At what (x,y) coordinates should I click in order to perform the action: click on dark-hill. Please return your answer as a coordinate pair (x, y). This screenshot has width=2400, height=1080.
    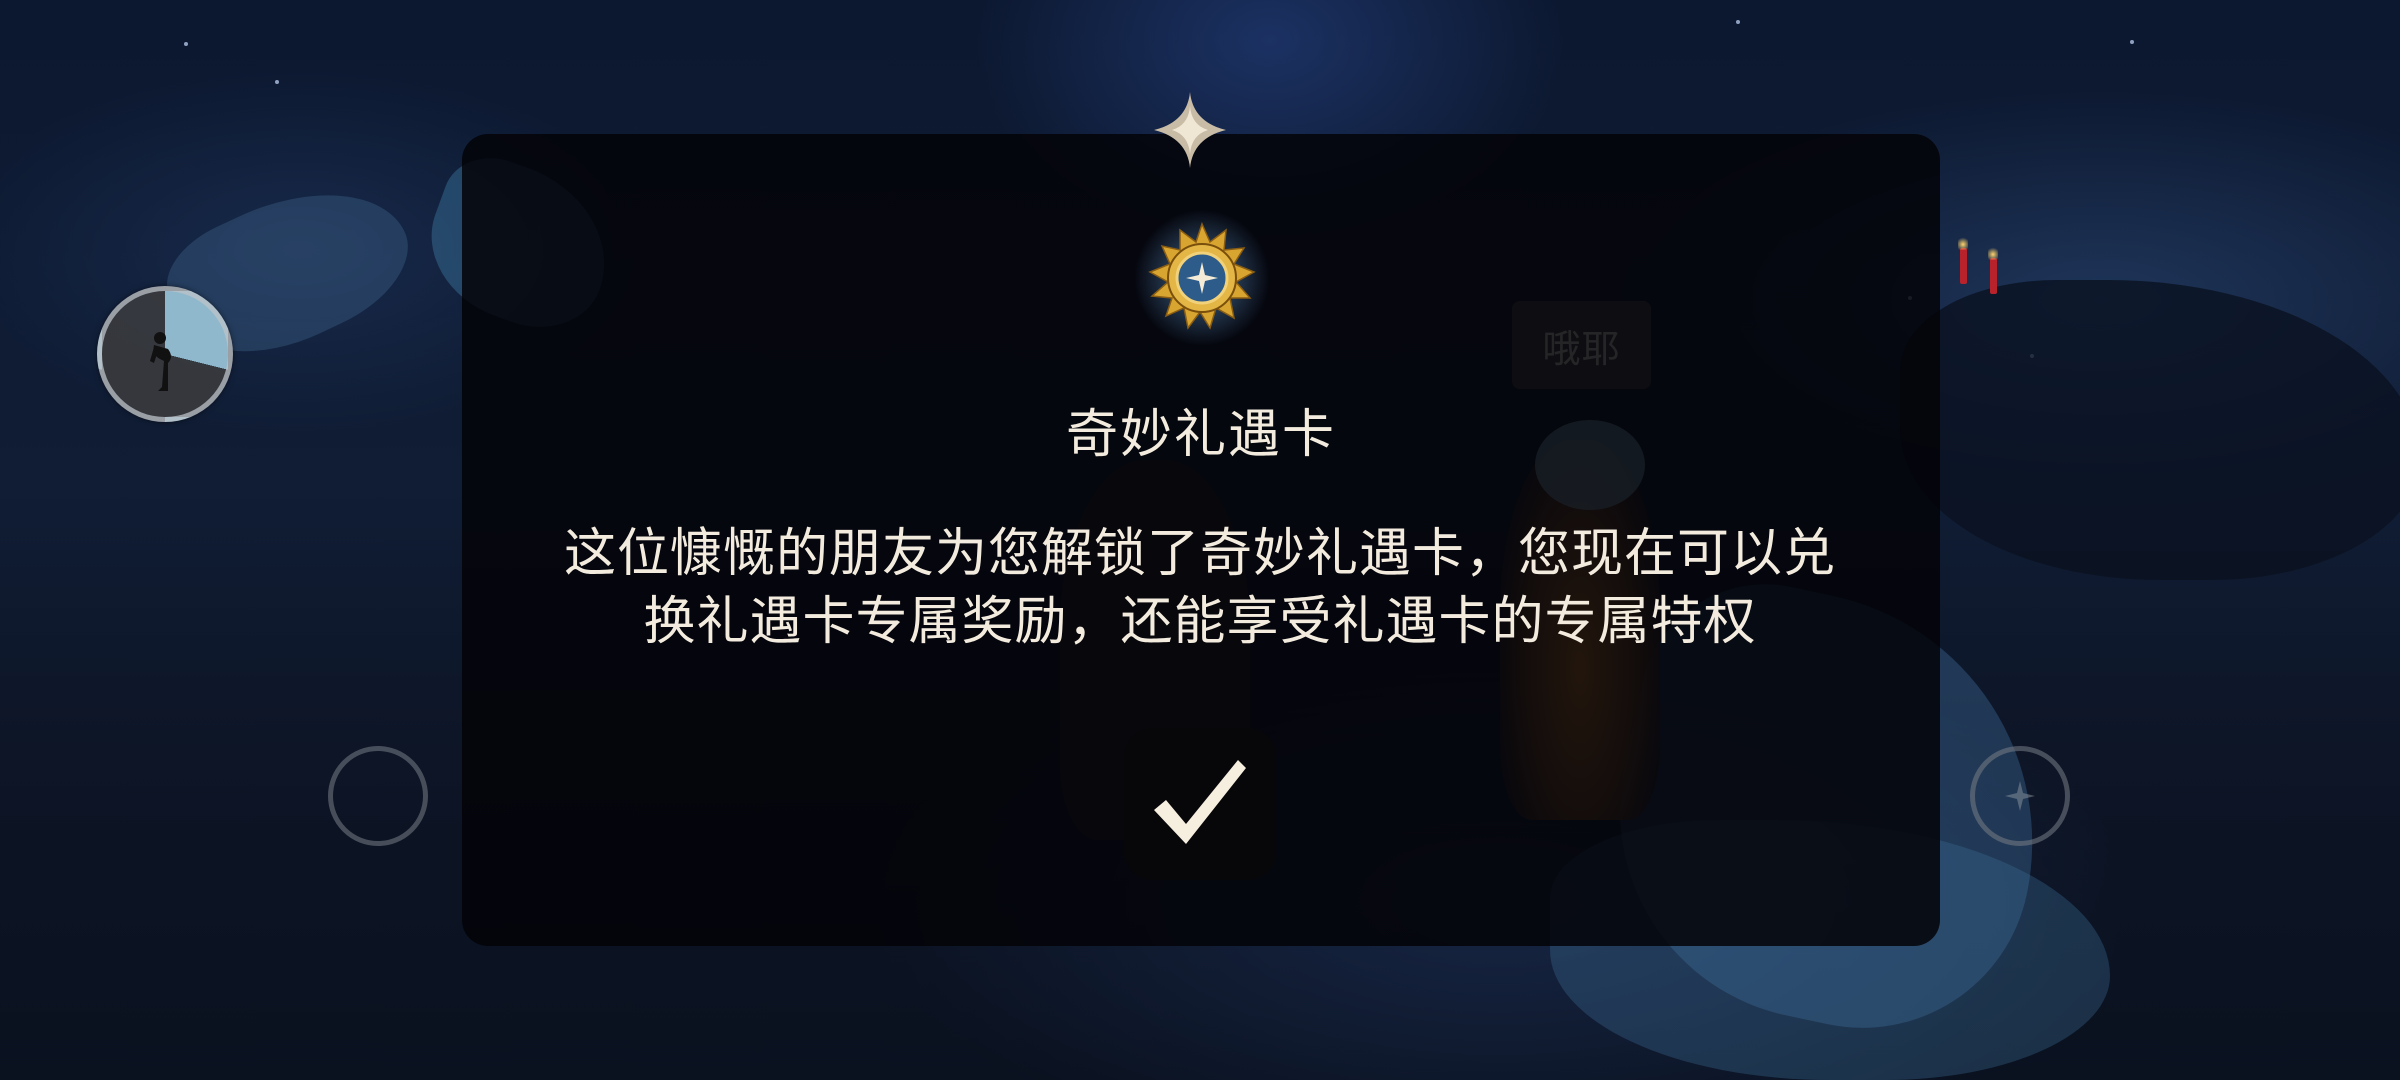
    Looking at the image, I should click on (2150, 430).